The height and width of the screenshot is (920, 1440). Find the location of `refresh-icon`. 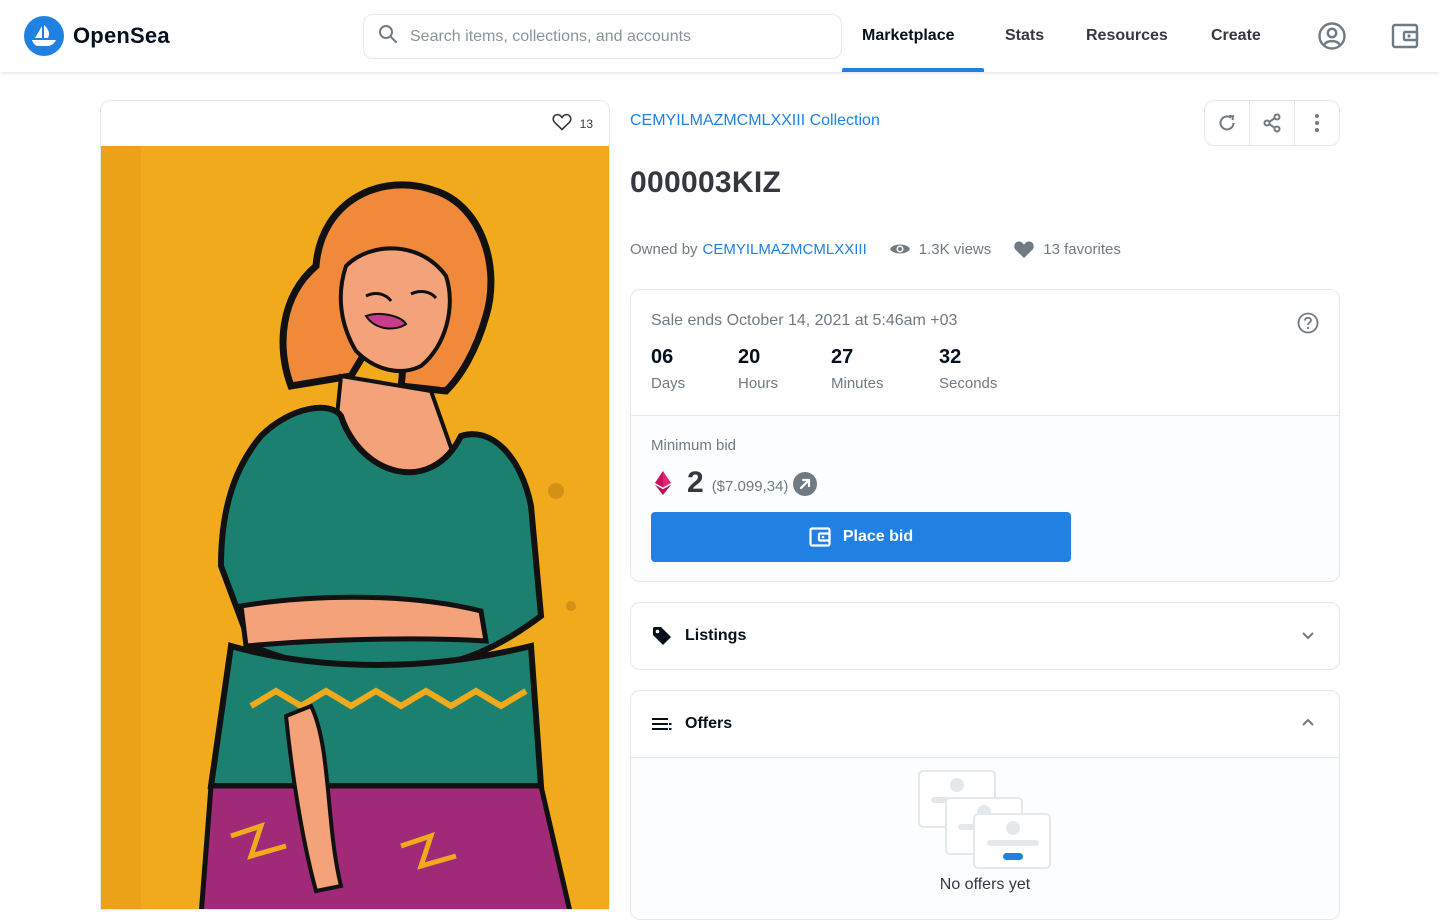

refresh-icon is located at coordinates (1227, 123).